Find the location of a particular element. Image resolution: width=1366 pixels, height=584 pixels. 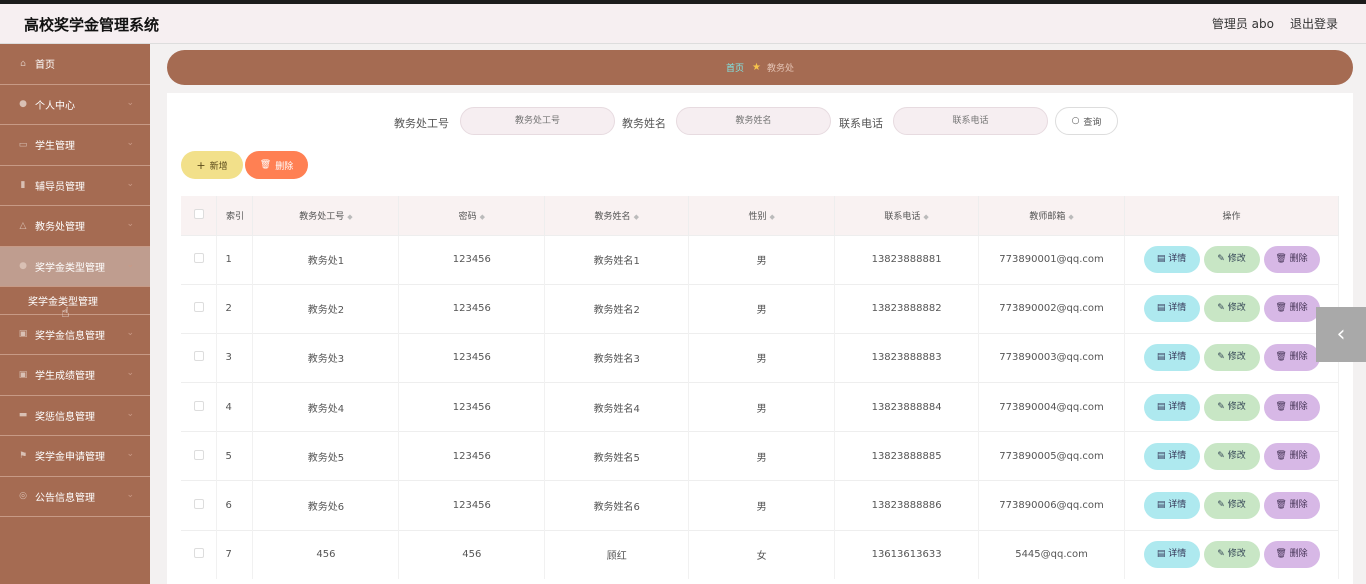

row-actions: ▤ 详情 ✎ 修改 🗑 删除 is located at coordinates (1231, 357).